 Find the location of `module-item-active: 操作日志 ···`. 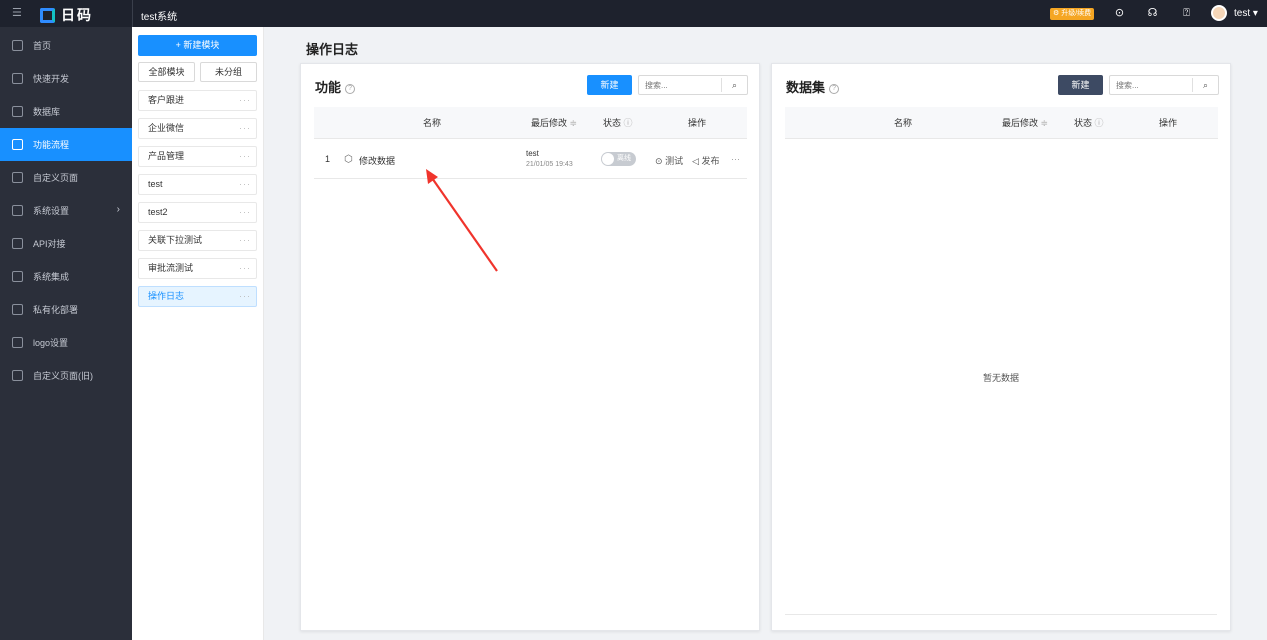

module-item-active: 操作日志 ··· is located at coordinates (197, 296).